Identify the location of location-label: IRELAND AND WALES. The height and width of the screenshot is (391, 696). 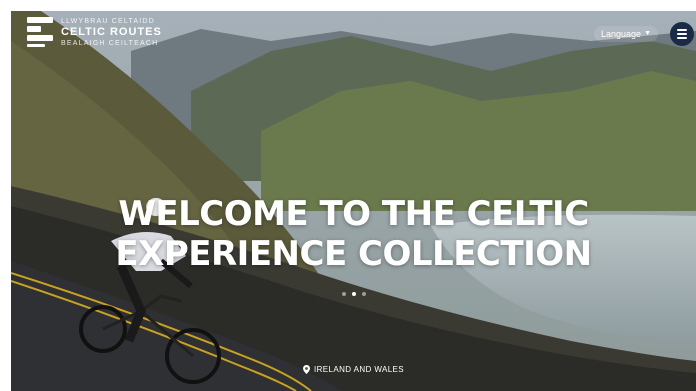
(359, 369).